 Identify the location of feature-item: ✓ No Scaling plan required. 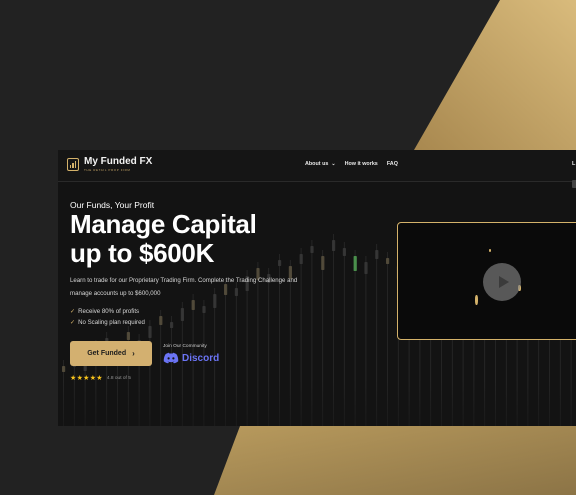
(107, 323).